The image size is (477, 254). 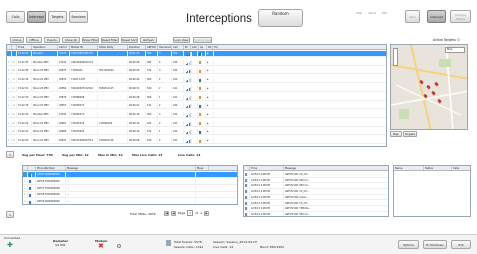 I want to click on random-panel: Random, so click(x=280, y=18).